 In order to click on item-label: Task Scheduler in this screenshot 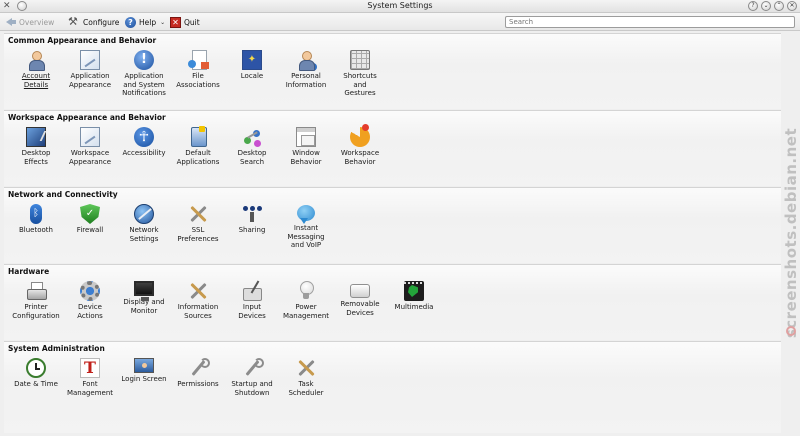, I will do `click(306, 388)`.